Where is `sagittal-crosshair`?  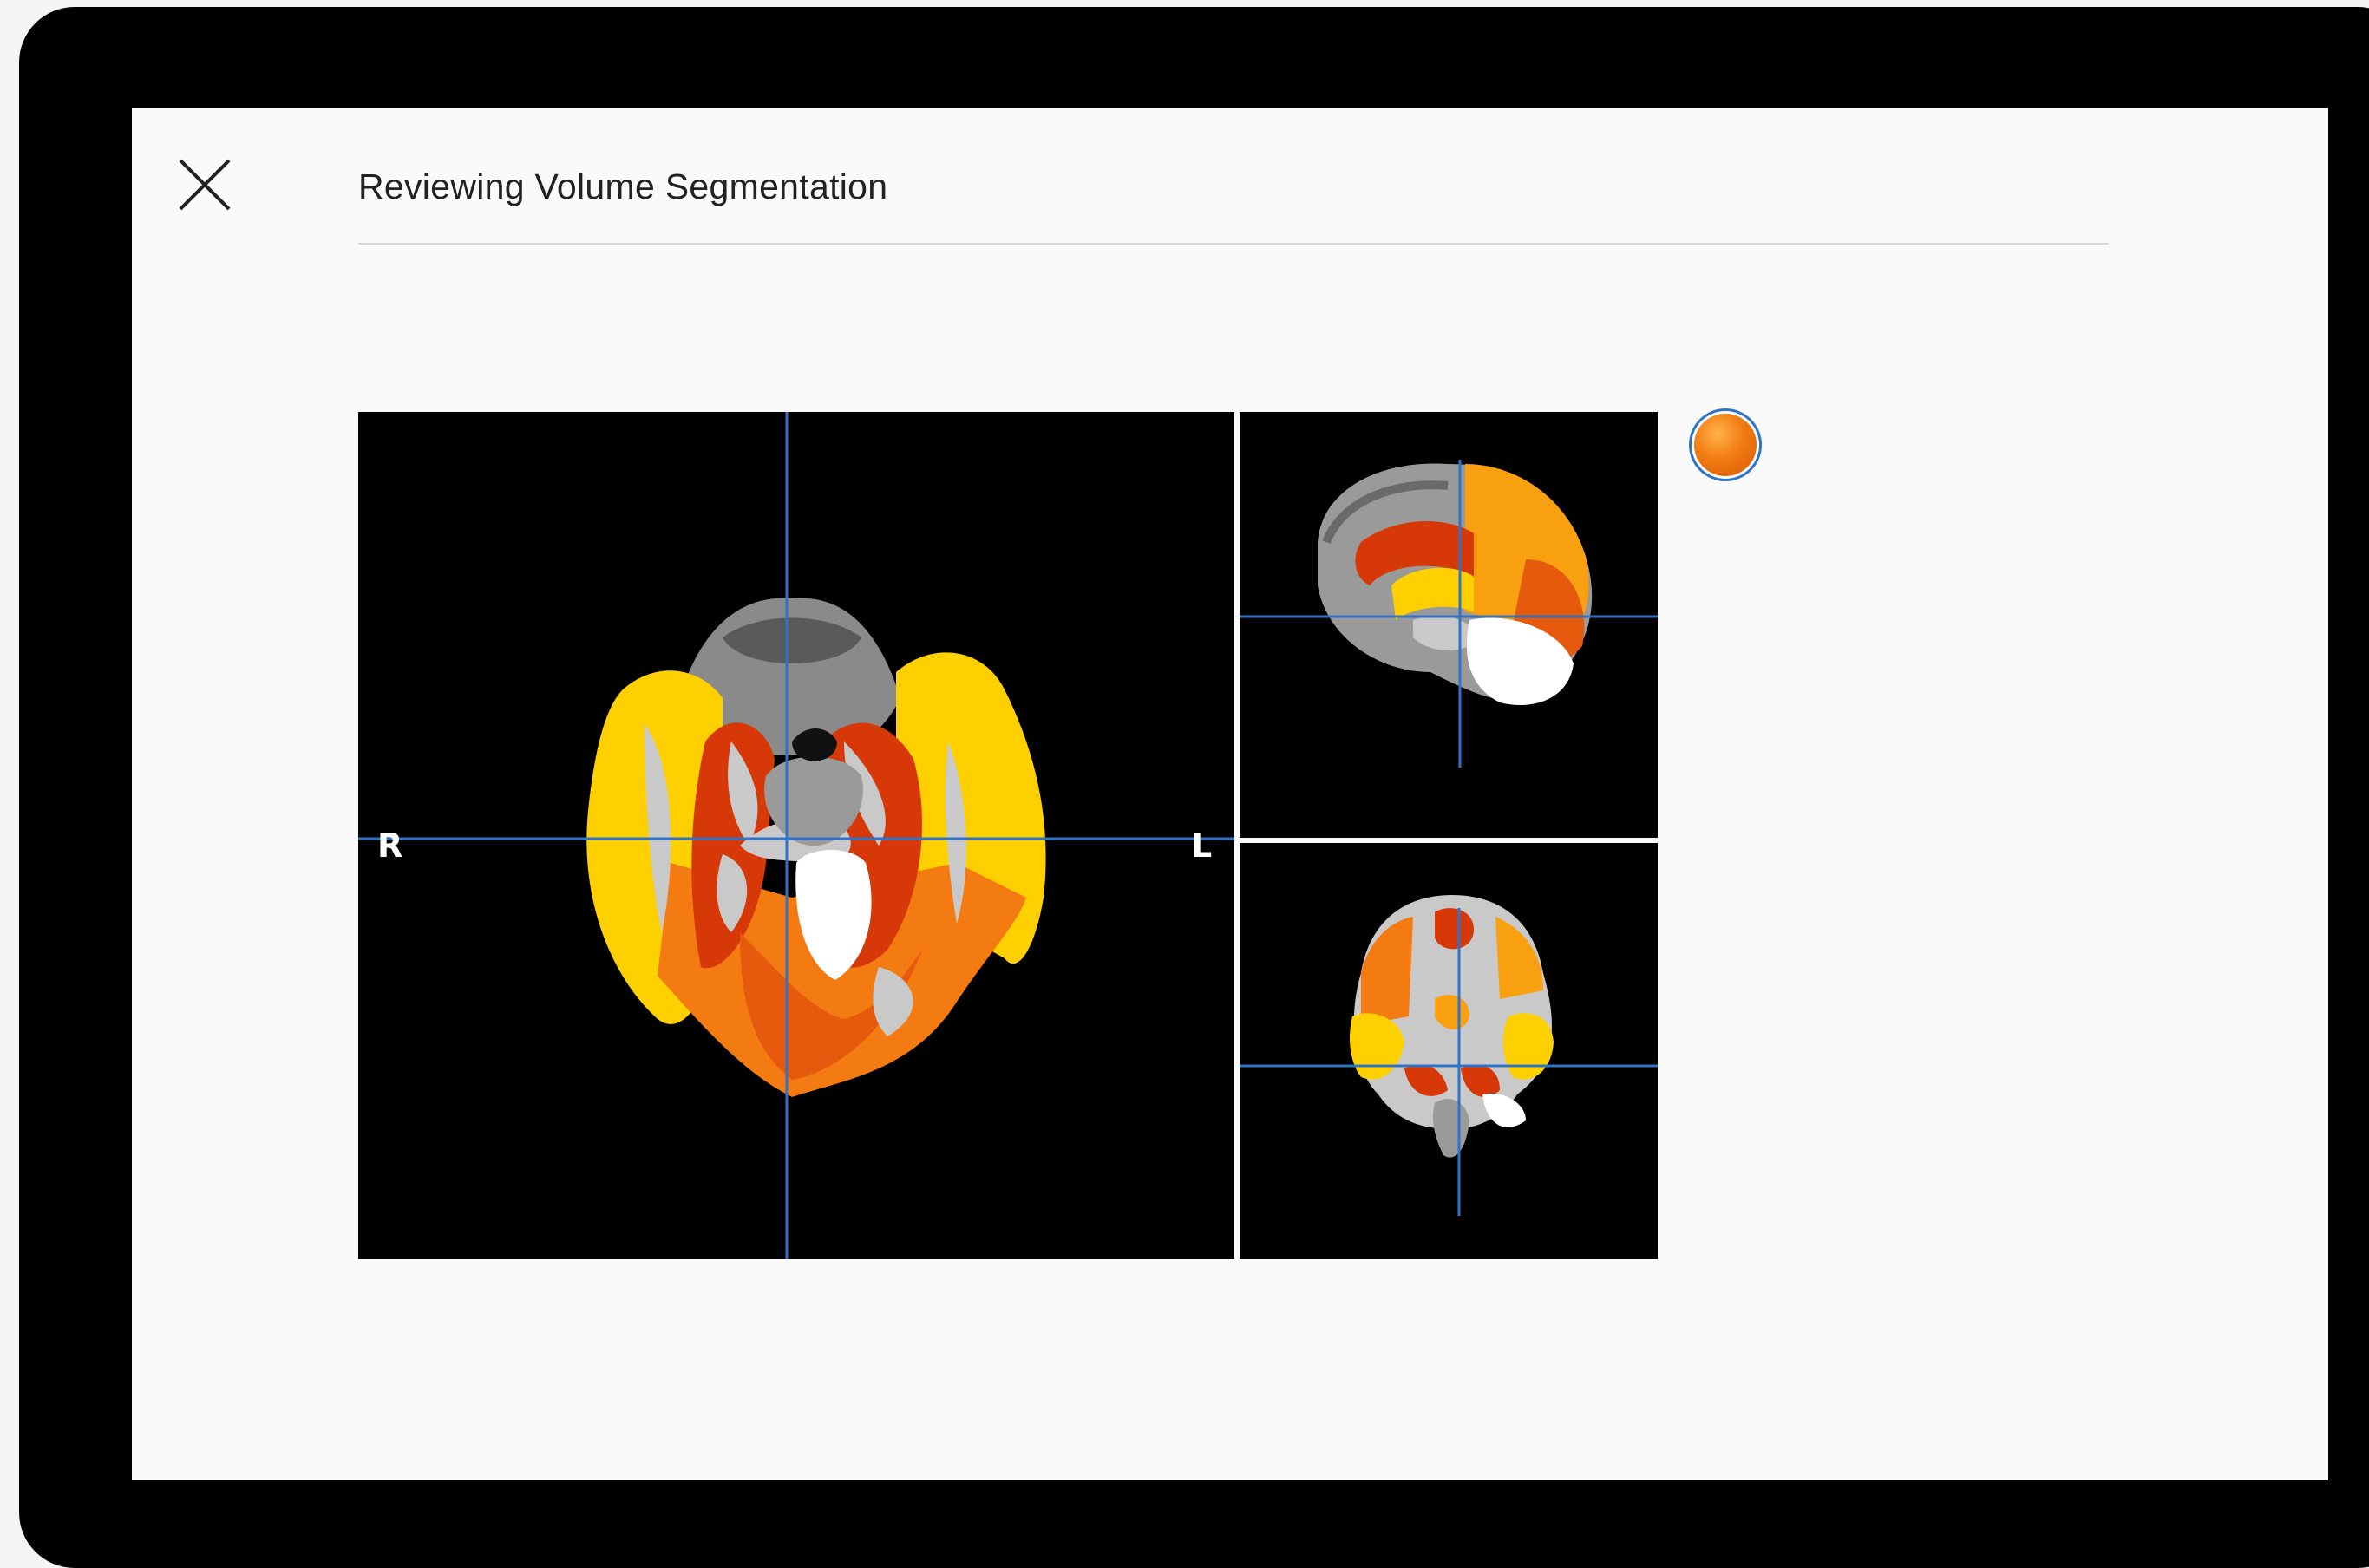 sagittal-crosshair is located at coordinates (1449, 614).